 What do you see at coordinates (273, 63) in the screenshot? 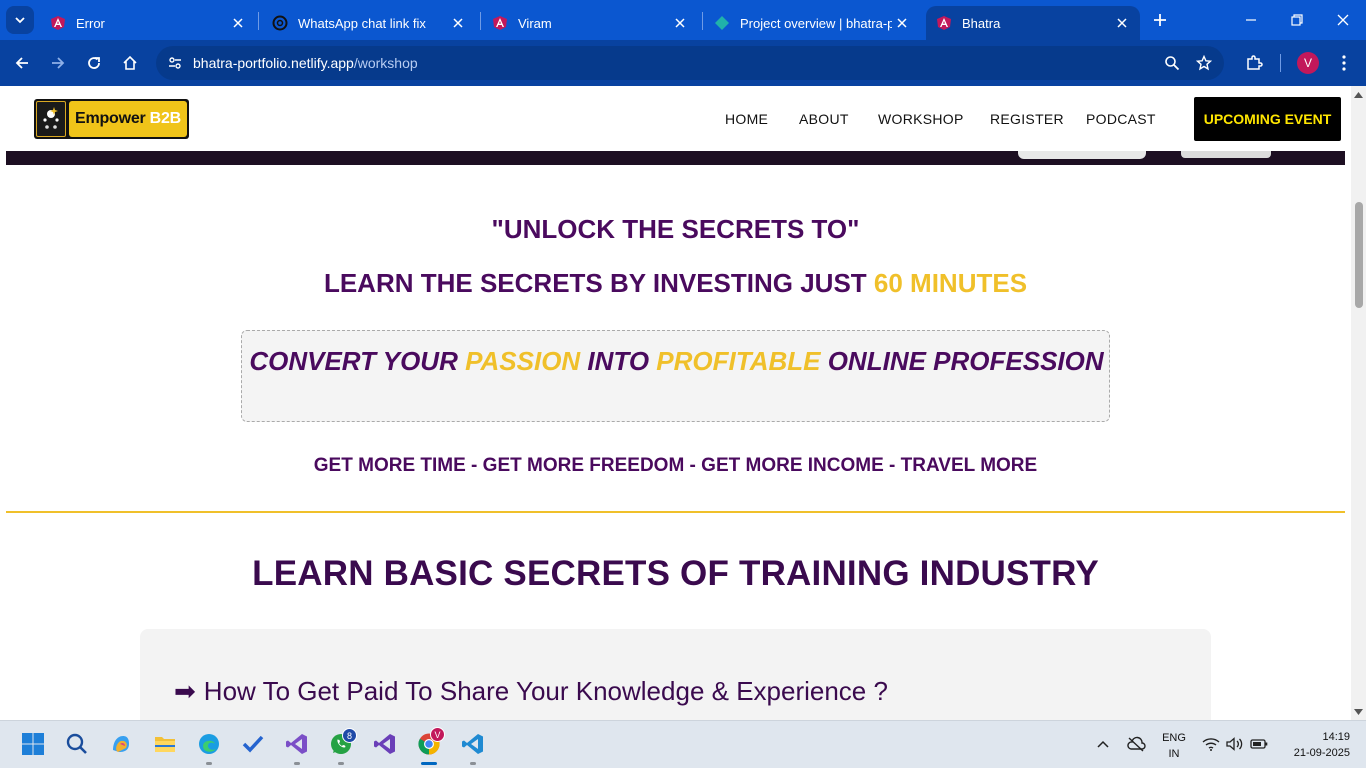
I see `url-host: bhatra-portfolio.netlify.app` at bounding box center [273, 63].